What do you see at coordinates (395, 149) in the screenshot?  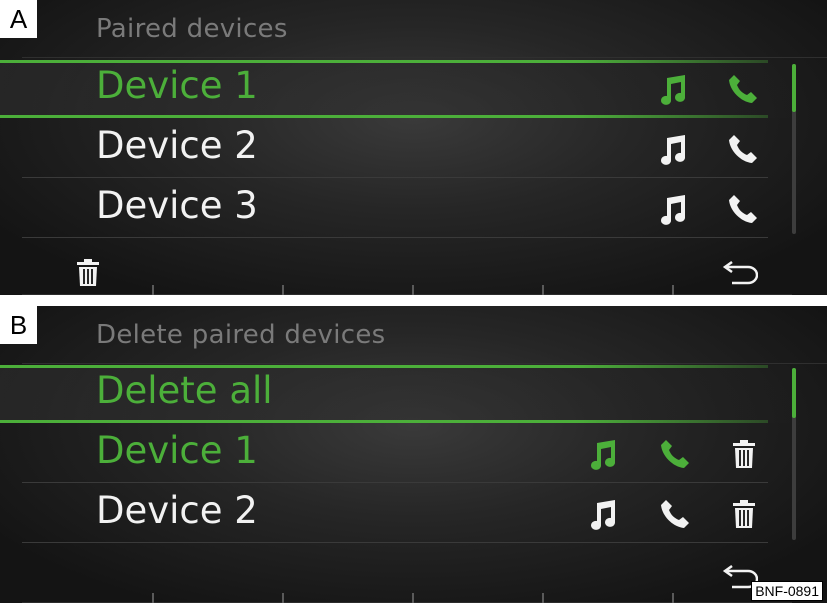 I see `device-row-2: Device 2` at bounding box center [395, 149].